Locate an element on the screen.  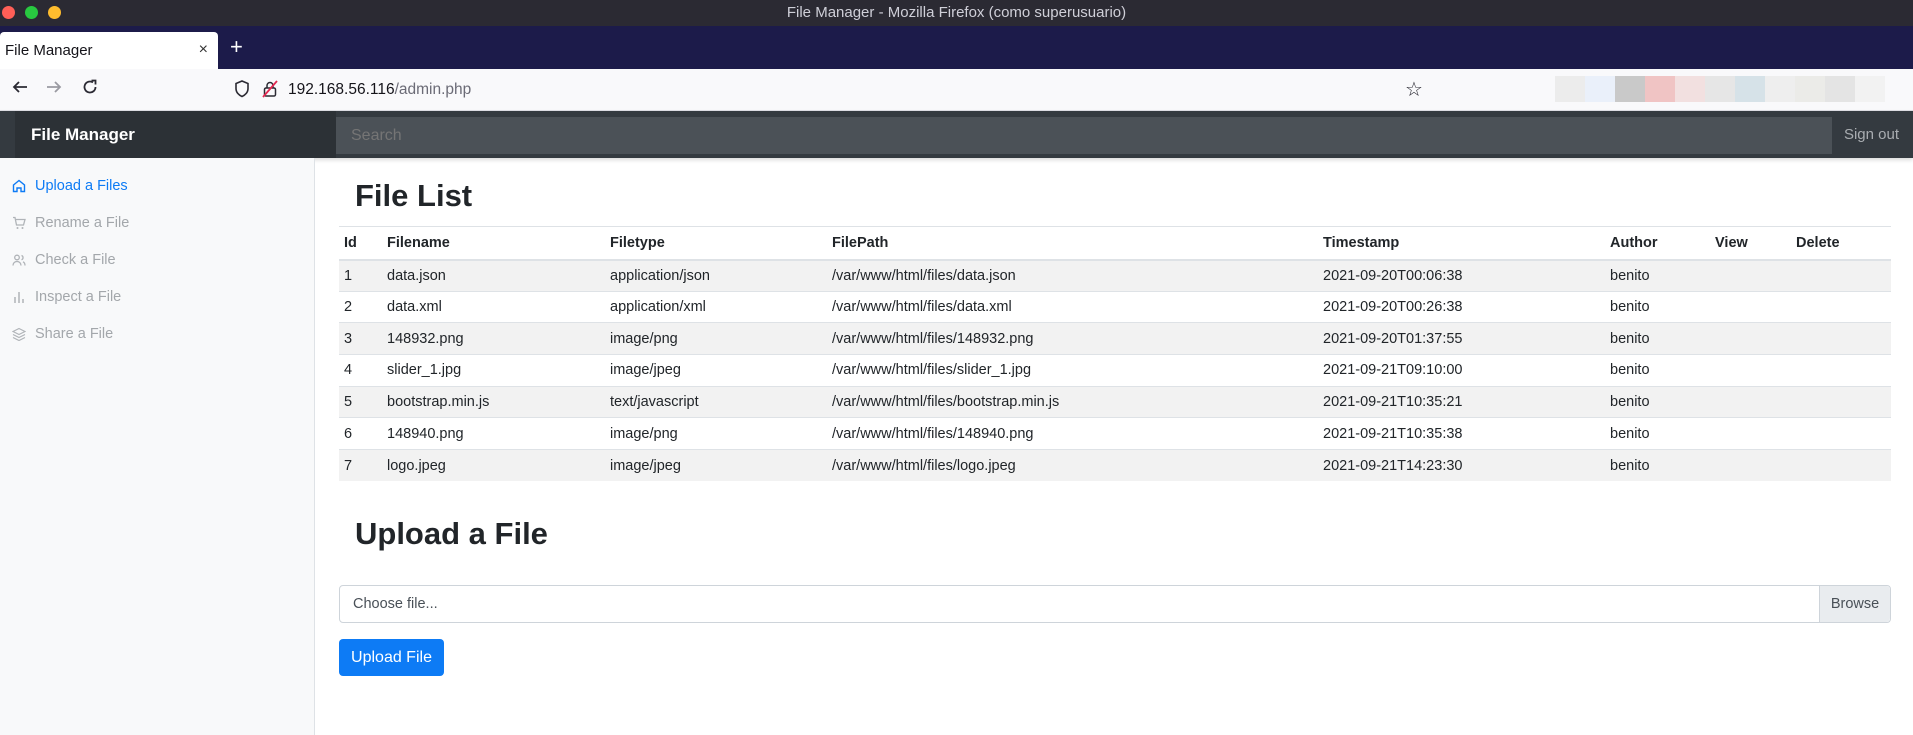
cell-filetype: text/javascript is located at coordinates (716, 401).